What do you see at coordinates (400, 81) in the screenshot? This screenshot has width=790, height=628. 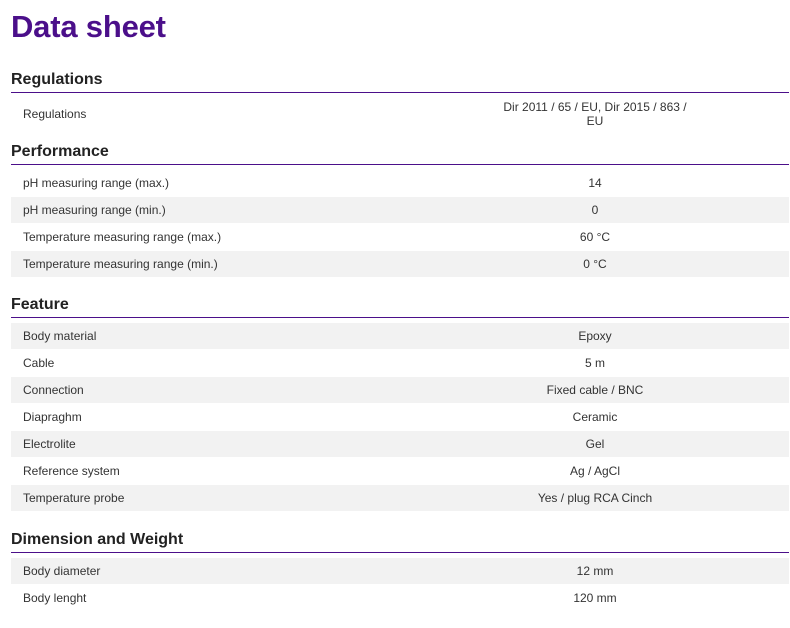 I see `section-title: Regulations` at bounding box center [400, 81].